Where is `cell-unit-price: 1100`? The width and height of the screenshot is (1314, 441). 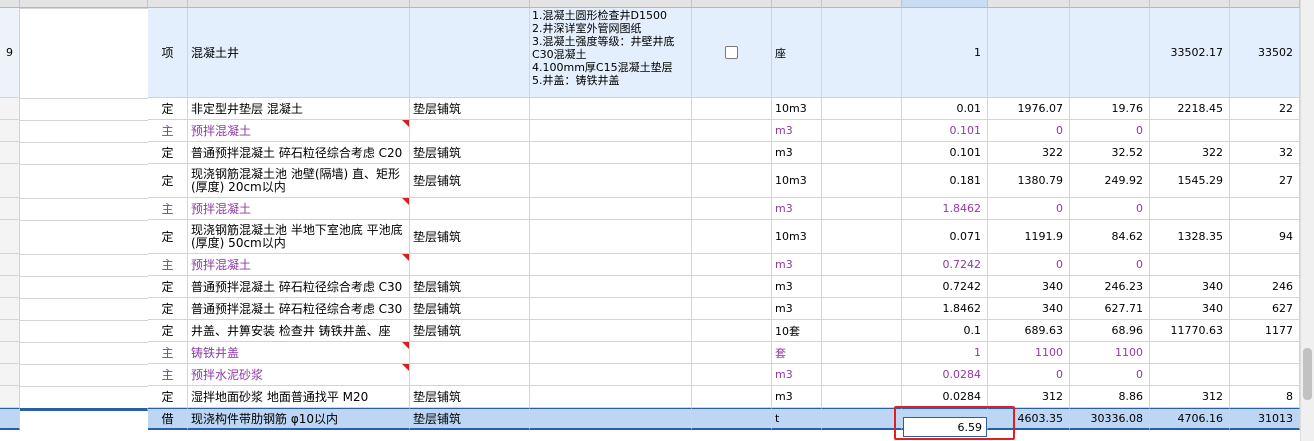
cell-unit-price: 1100 is located at coordinates (1029, 353).